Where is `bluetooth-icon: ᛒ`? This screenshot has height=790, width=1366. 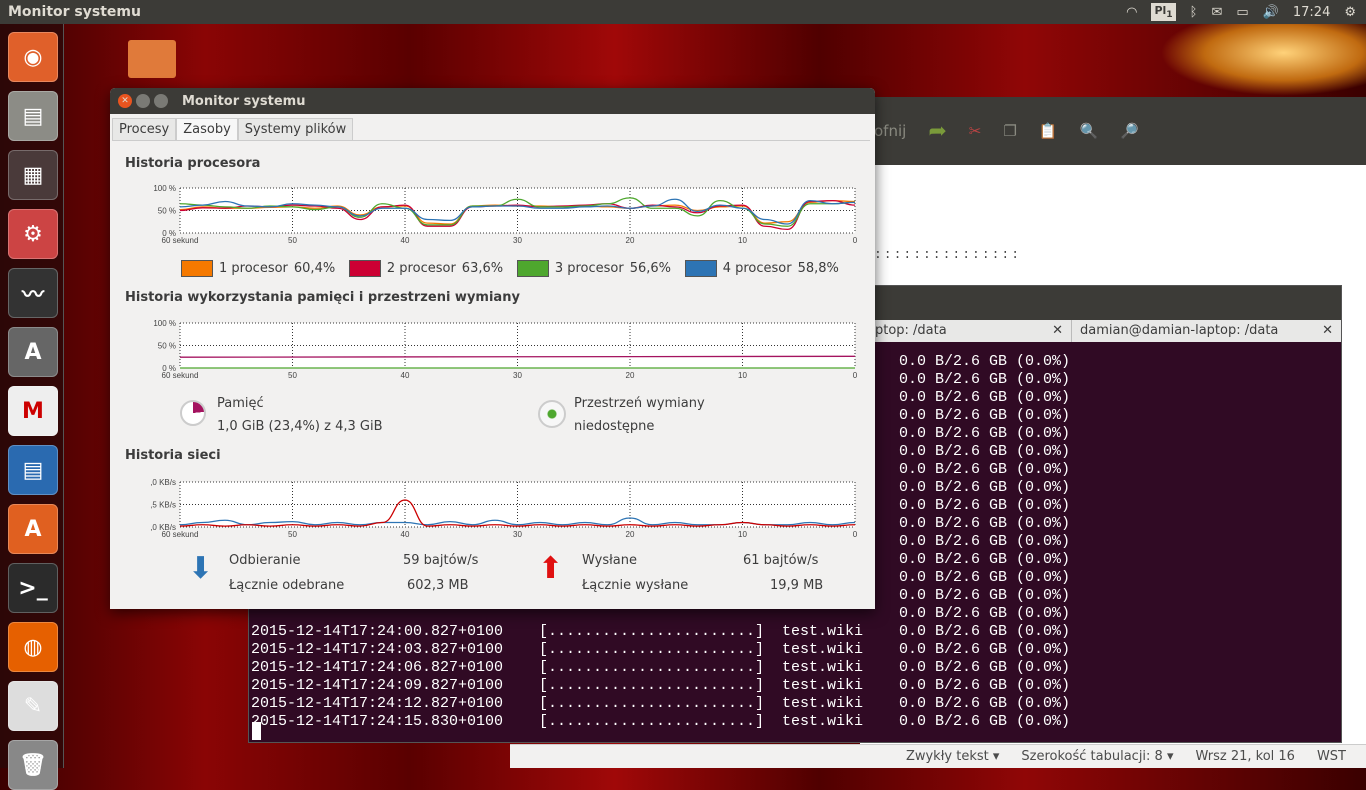 bluetooth-icon: ᛒ is located at coordinates (1194, 12).